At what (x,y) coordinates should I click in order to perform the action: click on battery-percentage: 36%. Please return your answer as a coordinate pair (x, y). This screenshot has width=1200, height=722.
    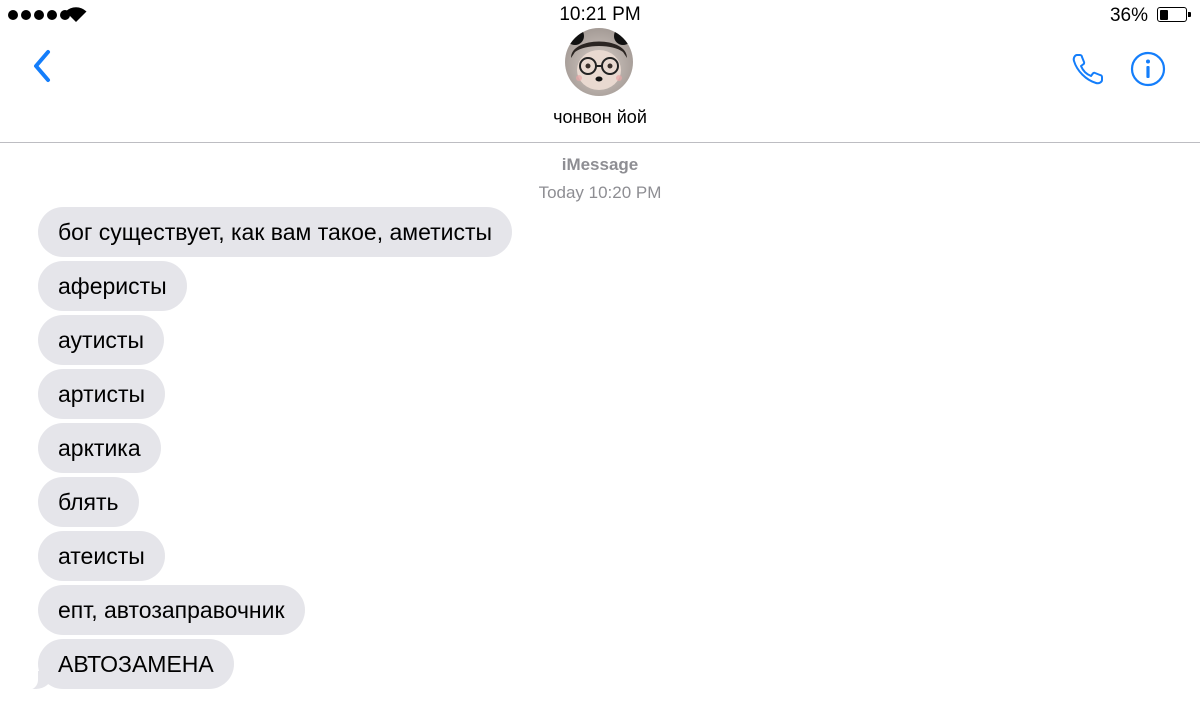
    Looking at the image, I should click on (1128, 15).